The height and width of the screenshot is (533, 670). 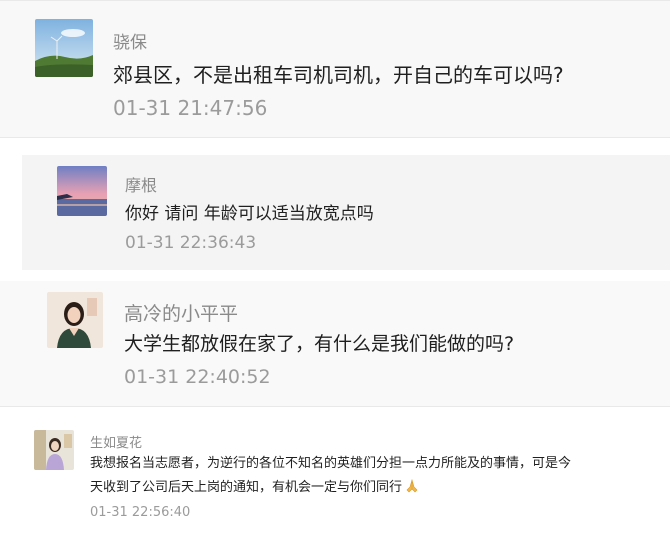 I want to click on comment-timestamp: 01-31 22:56:40, so click(x=140, y=512).